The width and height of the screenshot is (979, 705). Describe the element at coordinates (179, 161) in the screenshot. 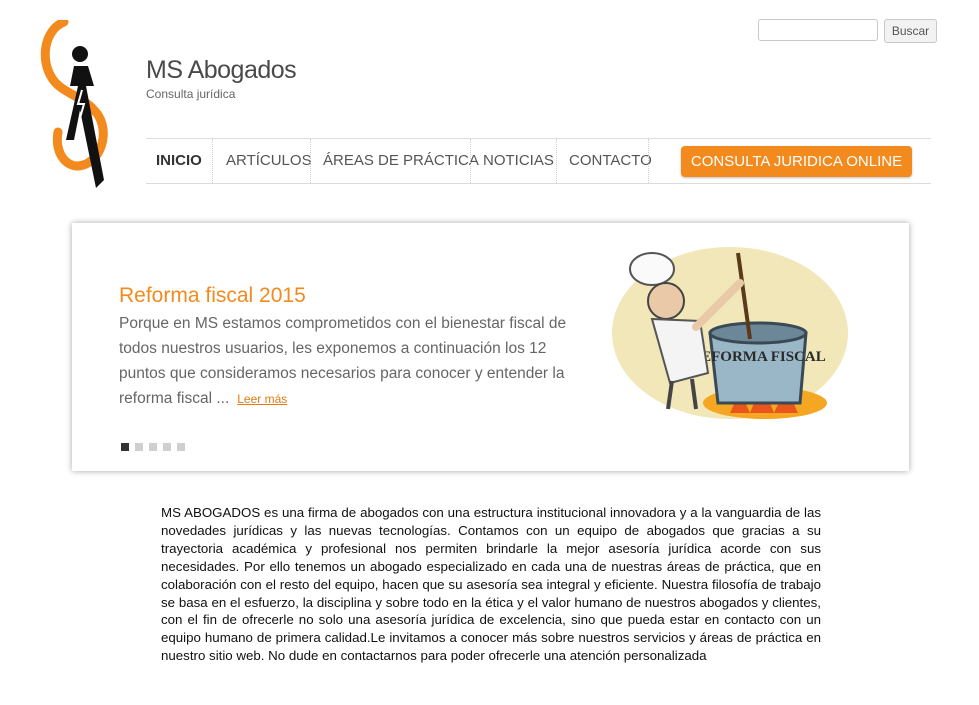

I see `nav-item-inicio: INICIO` at that location.